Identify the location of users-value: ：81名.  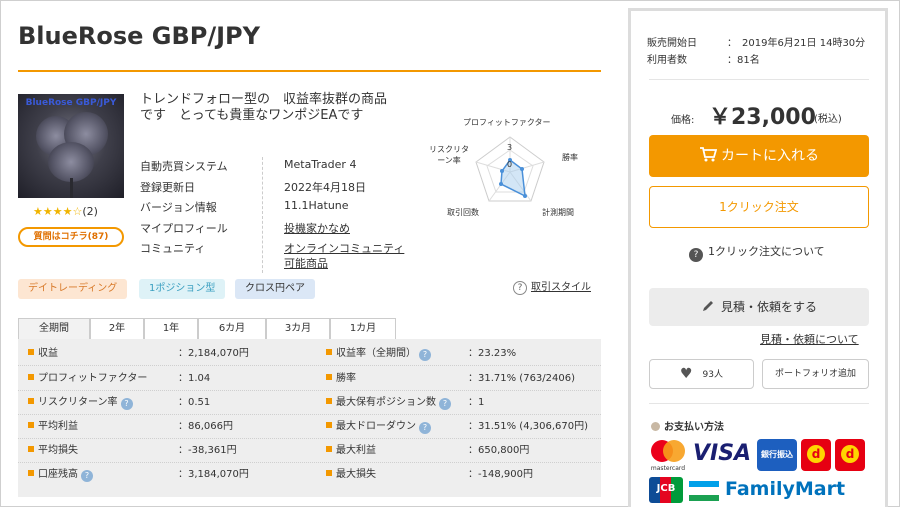
(743, 60).